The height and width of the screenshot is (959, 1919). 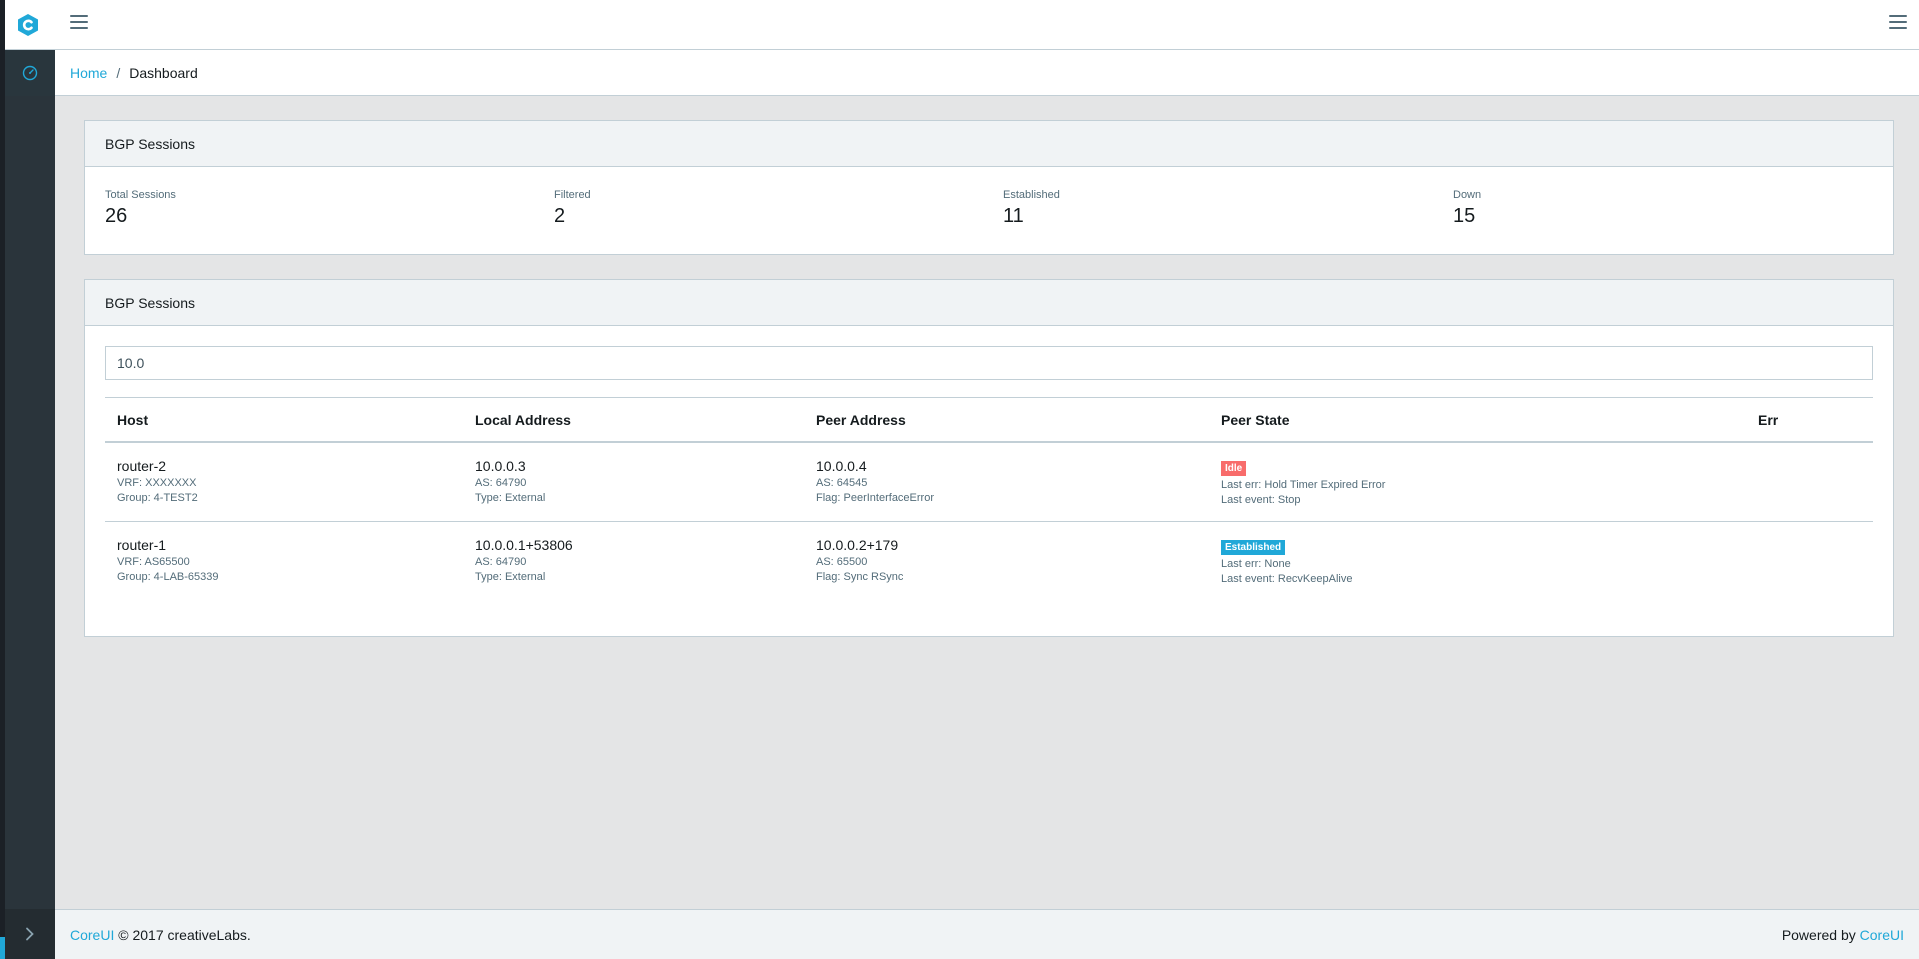 I want to click on footer-powered-link: CoreUI, so click(x=1882, y=935).